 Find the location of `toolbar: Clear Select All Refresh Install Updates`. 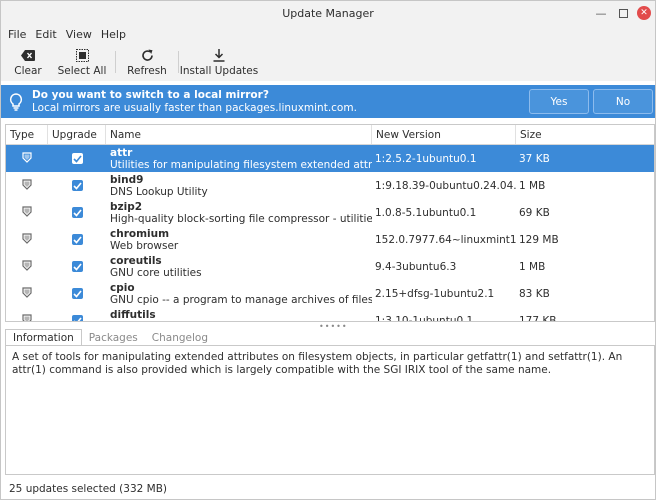

toolbar: Clear Select All Refresh Install Updates is located at coordinates (328, 62).